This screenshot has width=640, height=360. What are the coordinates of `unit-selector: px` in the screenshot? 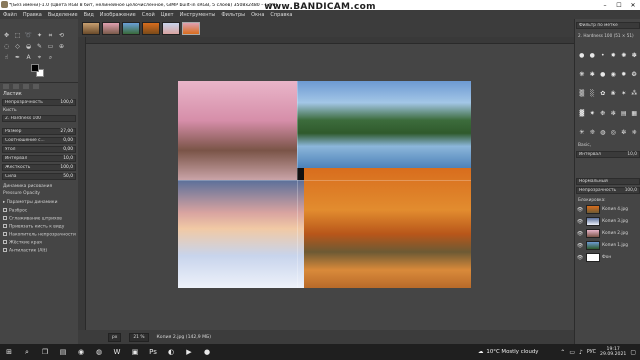 It's located at (115, 337).